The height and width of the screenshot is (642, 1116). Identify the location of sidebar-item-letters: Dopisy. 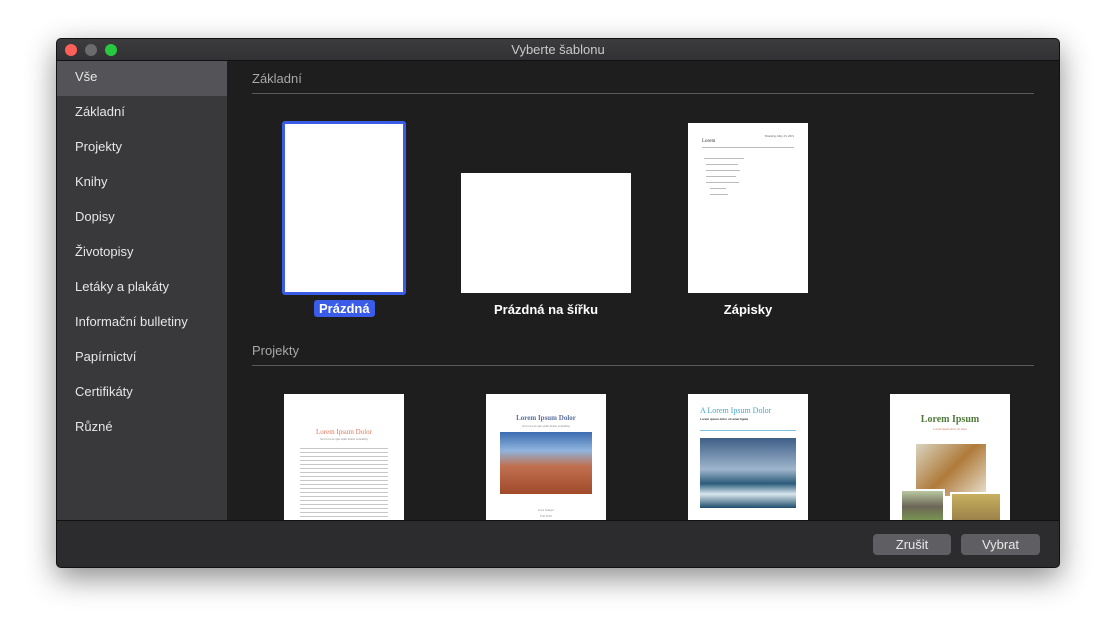
(142, 218).